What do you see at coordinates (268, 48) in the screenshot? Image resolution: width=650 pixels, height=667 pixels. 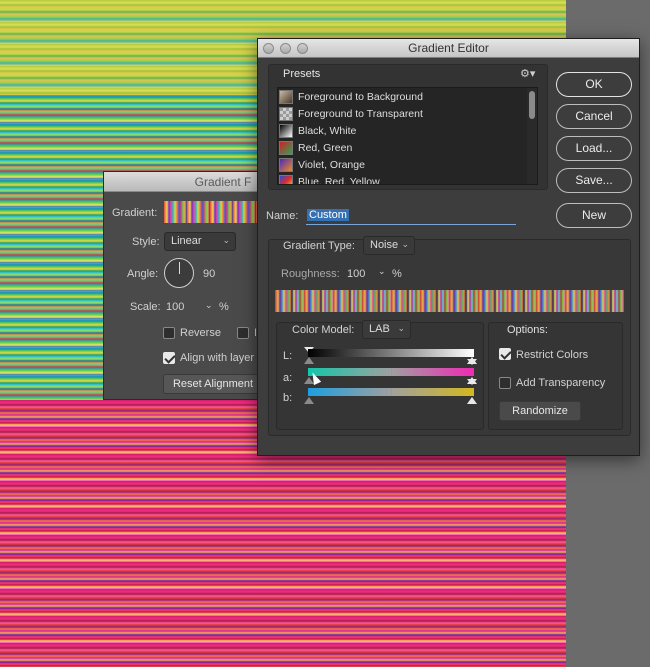 I see `close-window-button` at bounding box center [268, 48].